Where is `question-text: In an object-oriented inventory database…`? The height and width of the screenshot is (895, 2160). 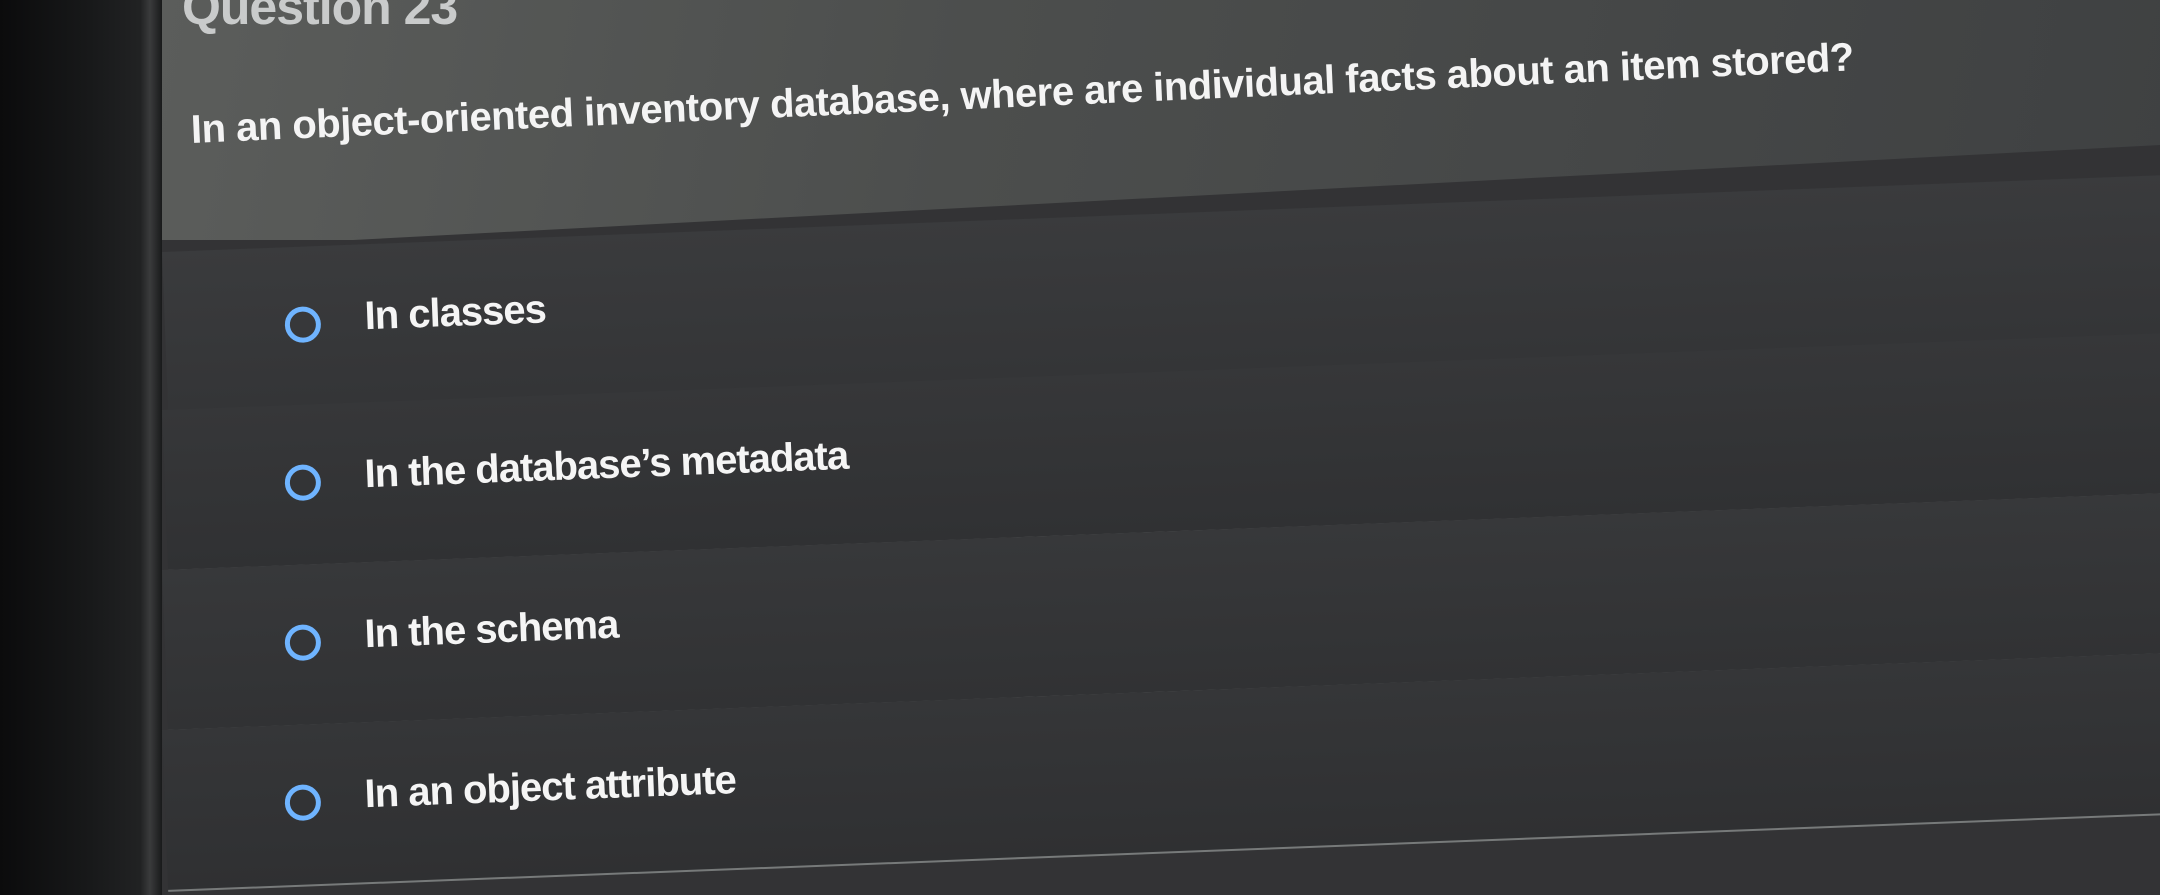 question-text: In an object-oriented inventory database… is located at coordinates (1022, 93).